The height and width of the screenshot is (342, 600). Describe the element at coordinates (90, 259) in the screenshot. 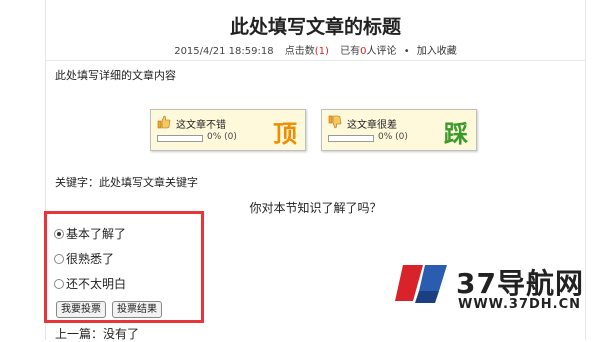

I see `poll-option-1-label: 很熟悉了` at that location.